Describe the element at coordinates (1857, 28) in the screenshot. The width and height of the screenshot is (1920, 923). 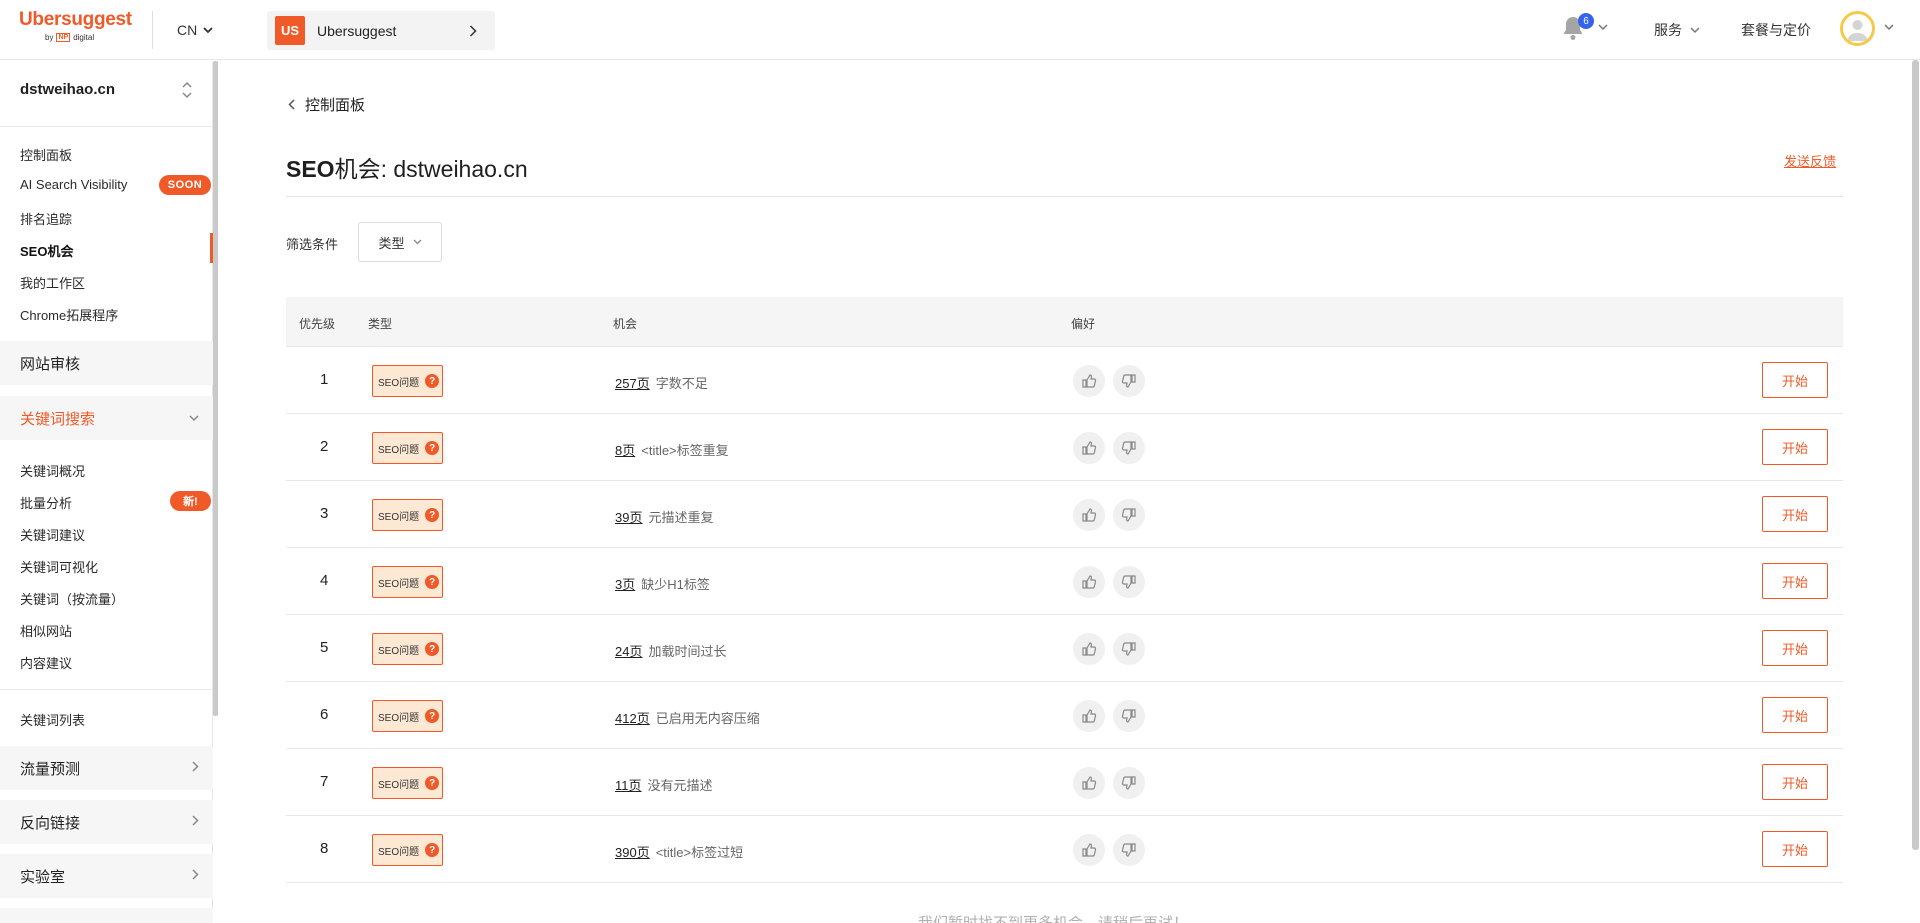
I see `user-avatar` at that location.